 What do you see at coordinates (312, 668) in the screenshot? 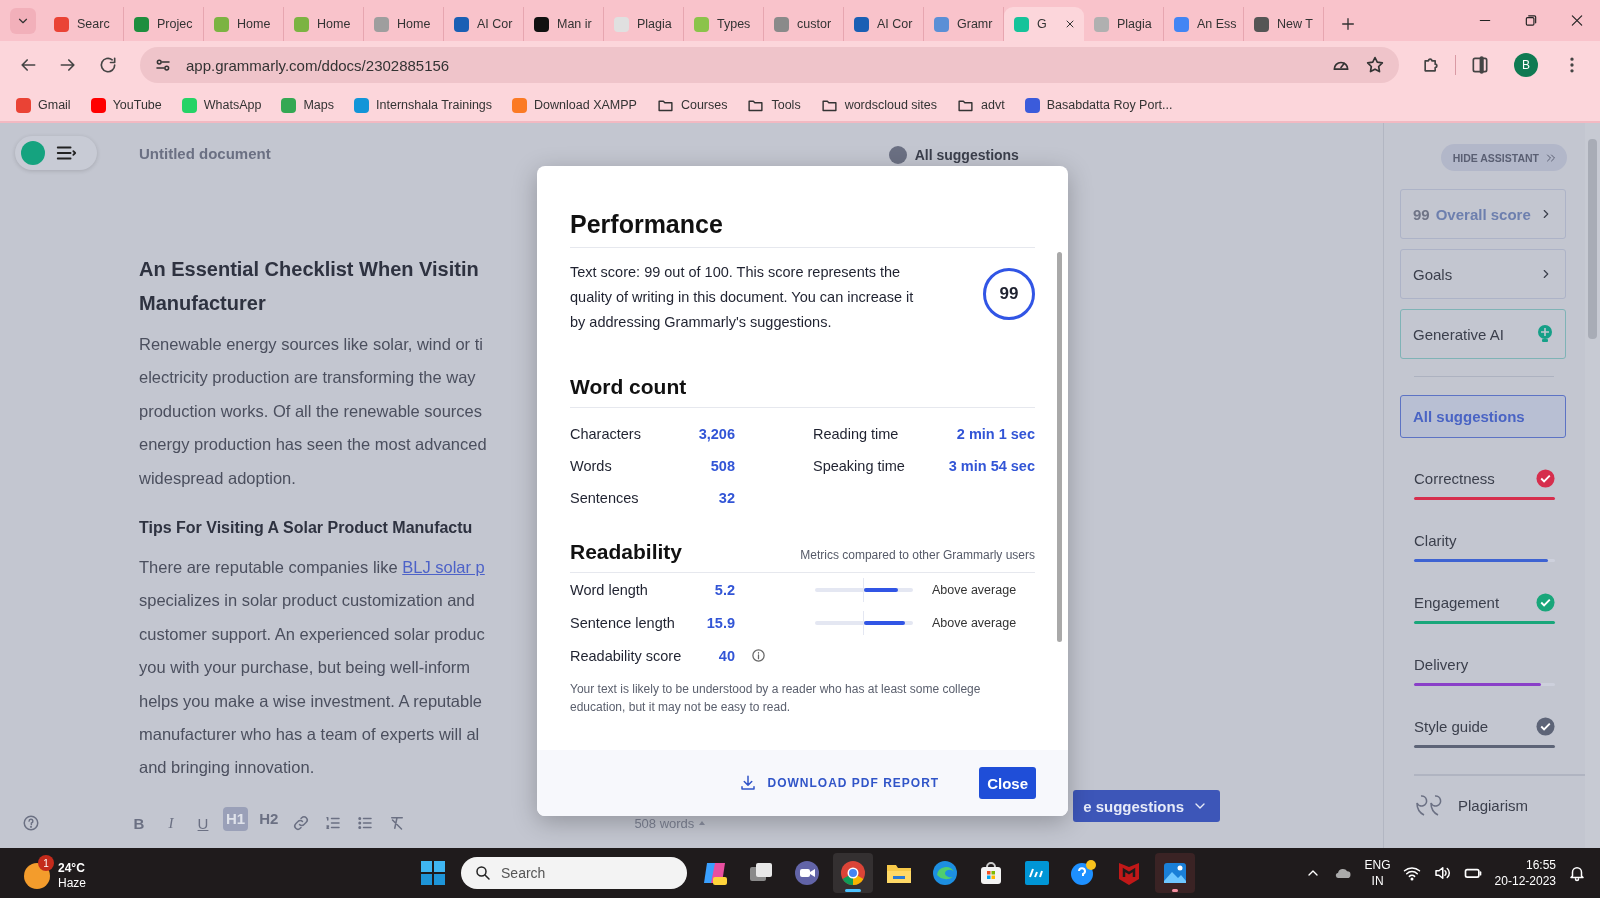
I see `paragraph: There are reputable companies like BLJ solar p specializes in solar product customization and customer support. An experienced solar produc you with your purchase, but being well-inform helps you make a wise investment. A reputable manufacturer who has a team of experts will al and bringing innovation.` at bounding box center [312, 668].